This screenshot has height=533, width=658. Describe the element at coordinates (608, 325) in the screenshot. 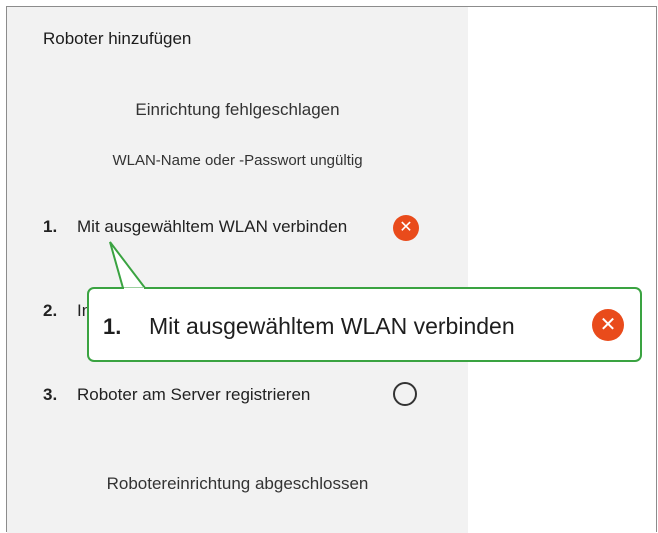

I see `close-icon: ✕` at that location.